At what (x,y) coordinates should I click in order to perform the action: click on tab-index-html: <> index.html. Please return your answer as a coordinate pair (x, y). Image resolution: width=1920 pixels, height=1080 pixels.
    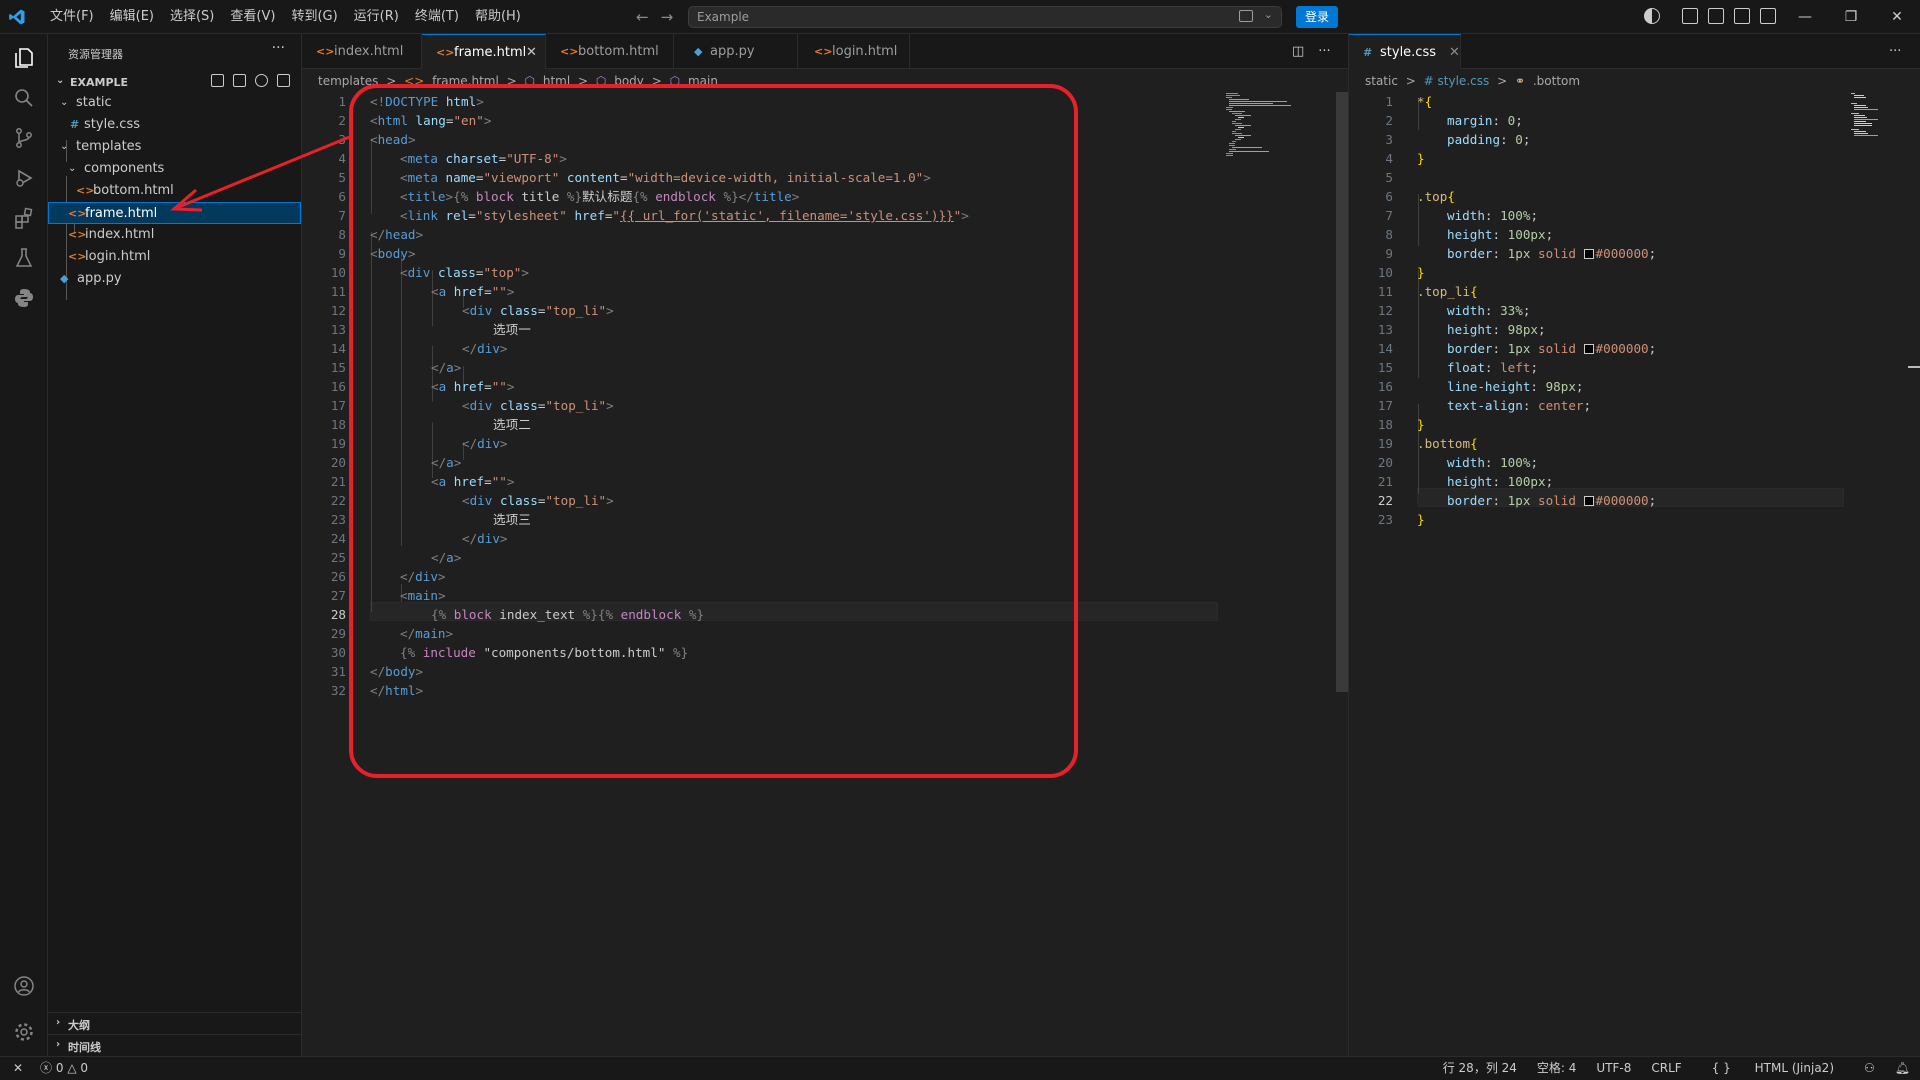
    Looking at the image, I should click on (362, 51).